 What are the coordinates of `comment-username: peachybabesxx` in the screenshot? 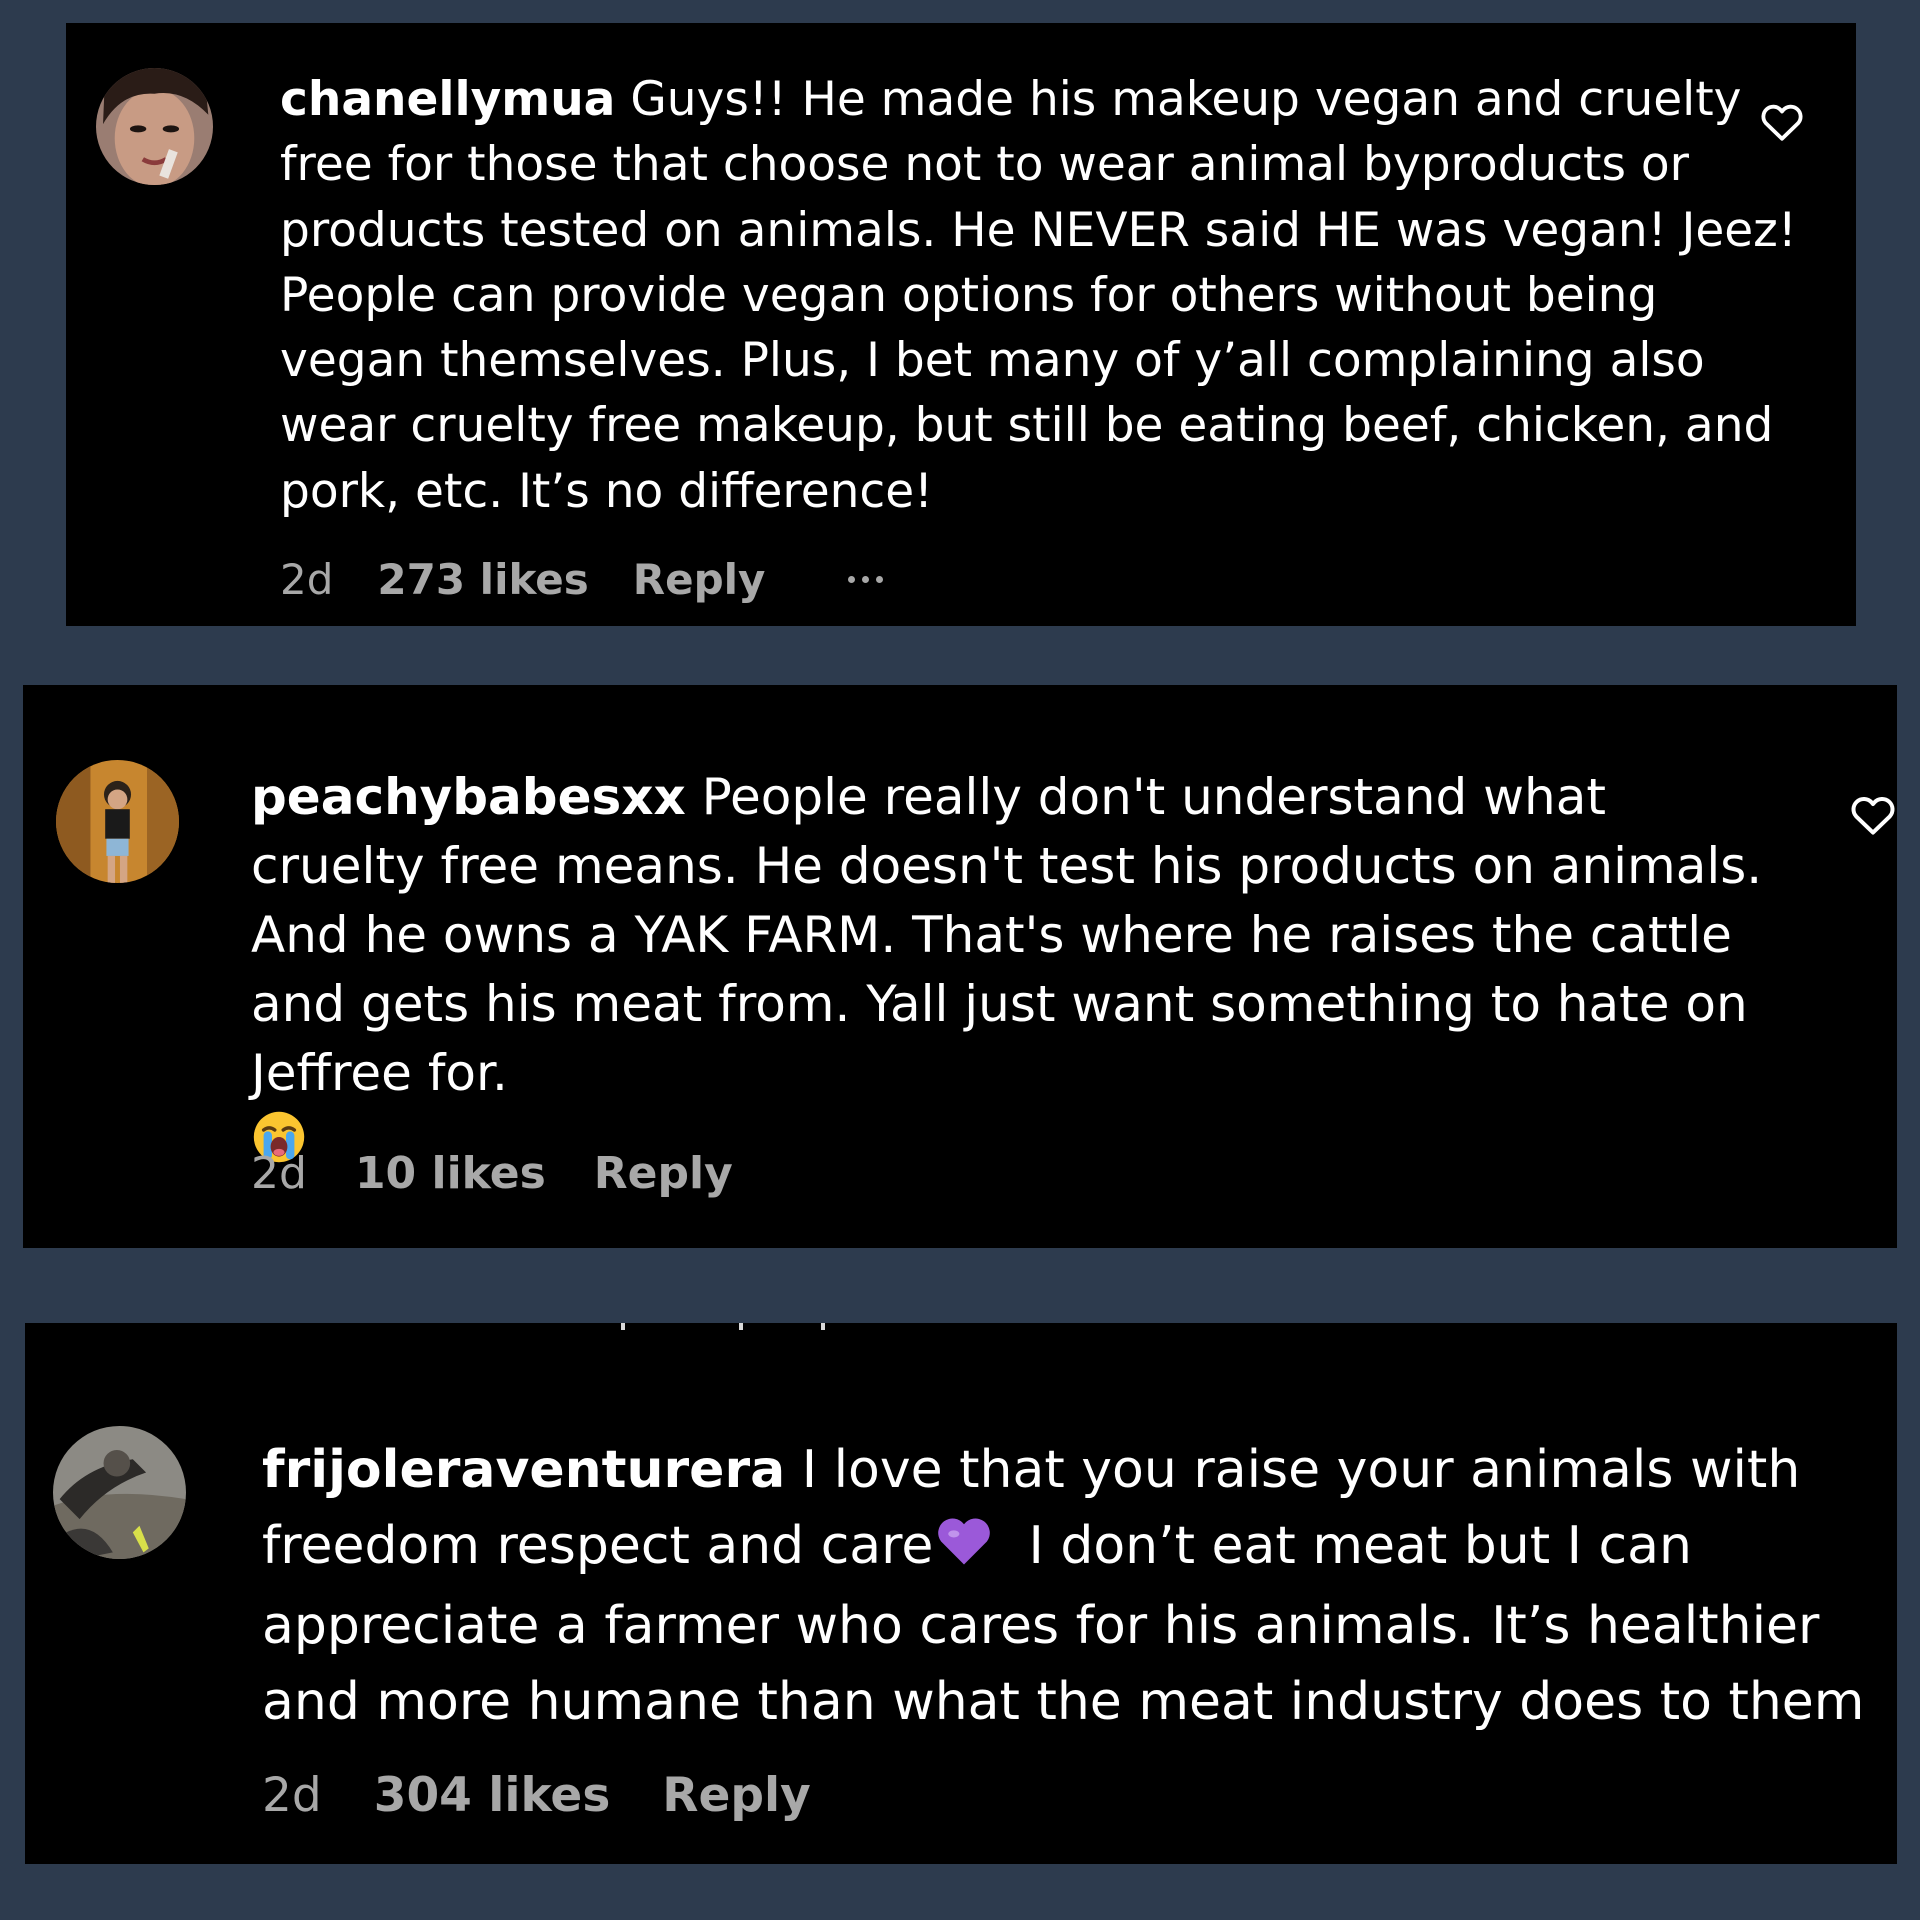 It's located at (468, 797).